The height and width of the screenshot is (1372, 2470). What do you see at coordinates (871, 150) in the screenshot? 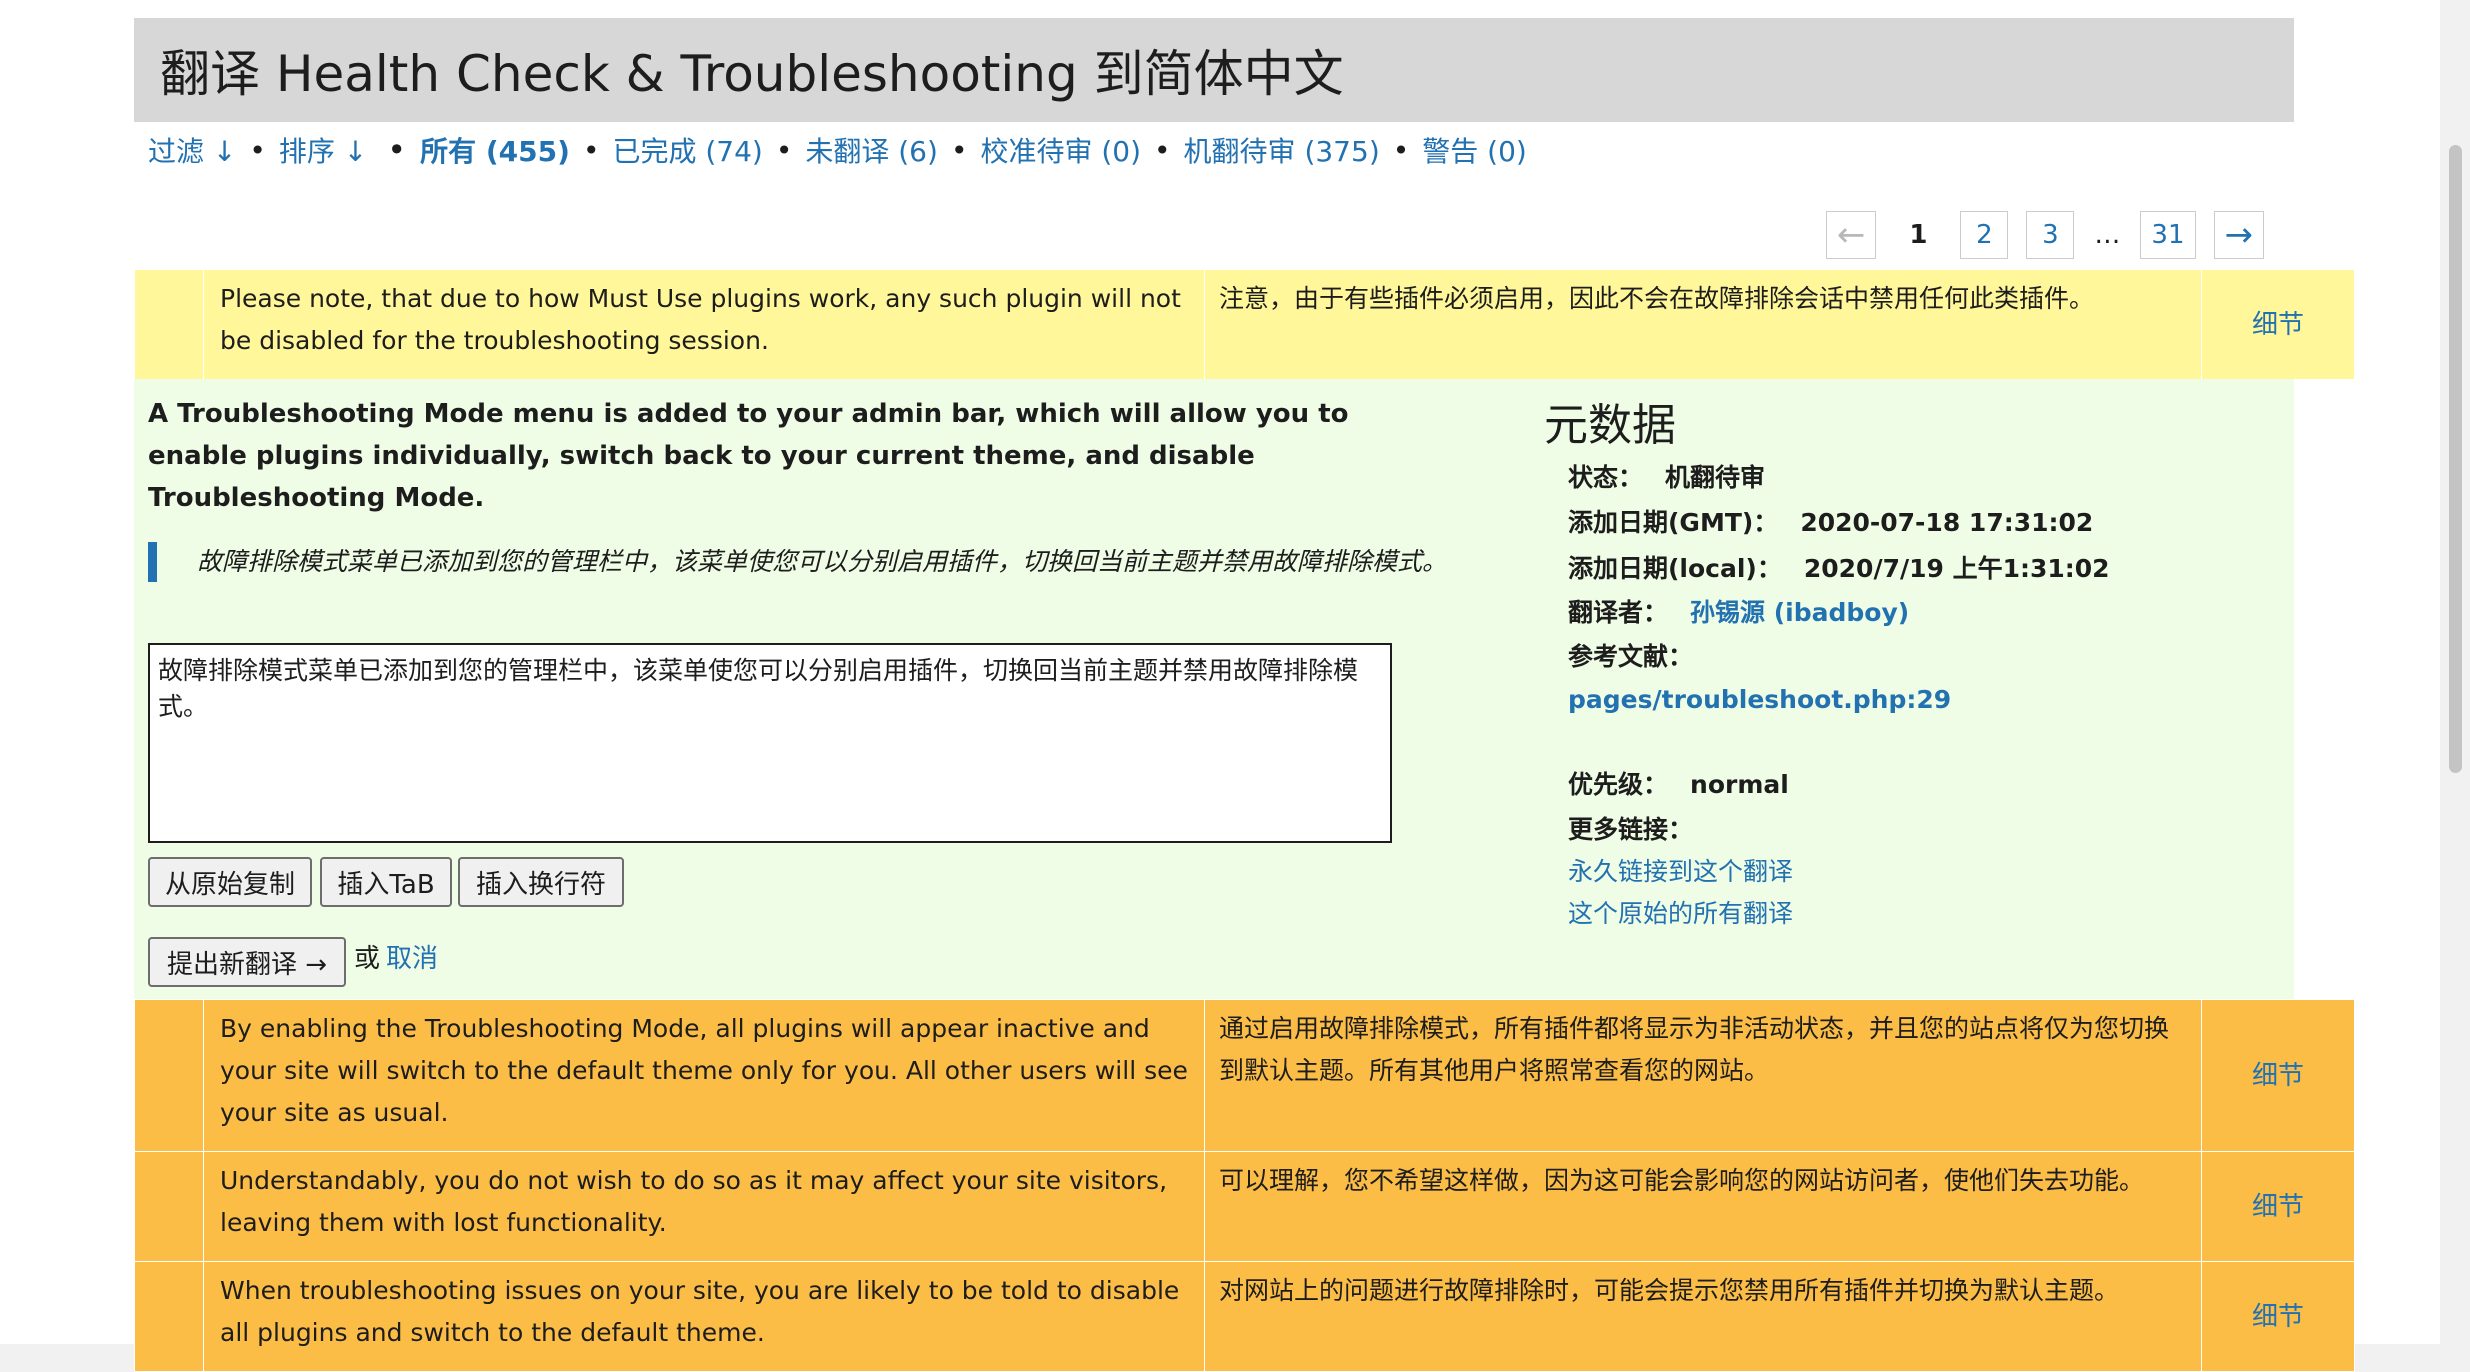
I see `filter-untranslated-link: 未翻译 (6)` at bounding box center [871, 150].